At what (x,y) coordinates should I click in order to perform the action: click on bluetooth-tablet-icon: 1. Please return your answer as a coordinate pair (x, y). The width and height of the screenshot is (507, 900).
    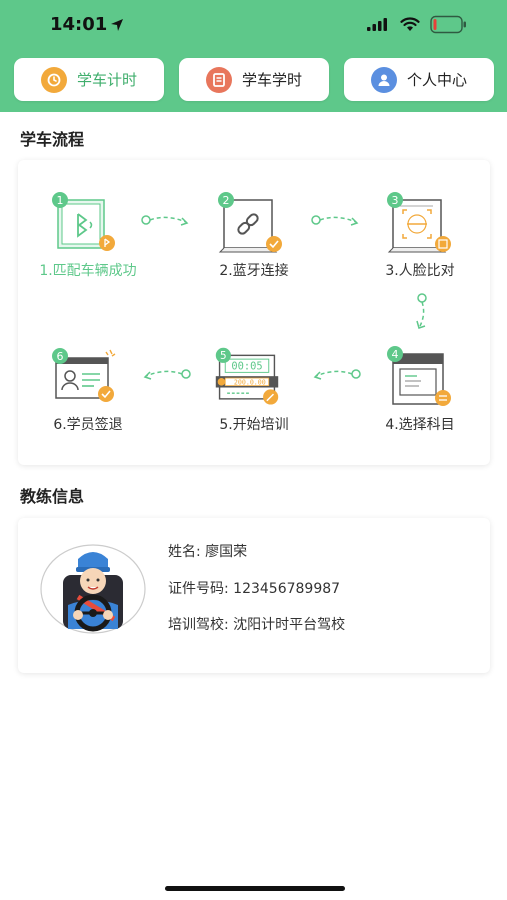
    Looking at the image, I should click on (83, 221).